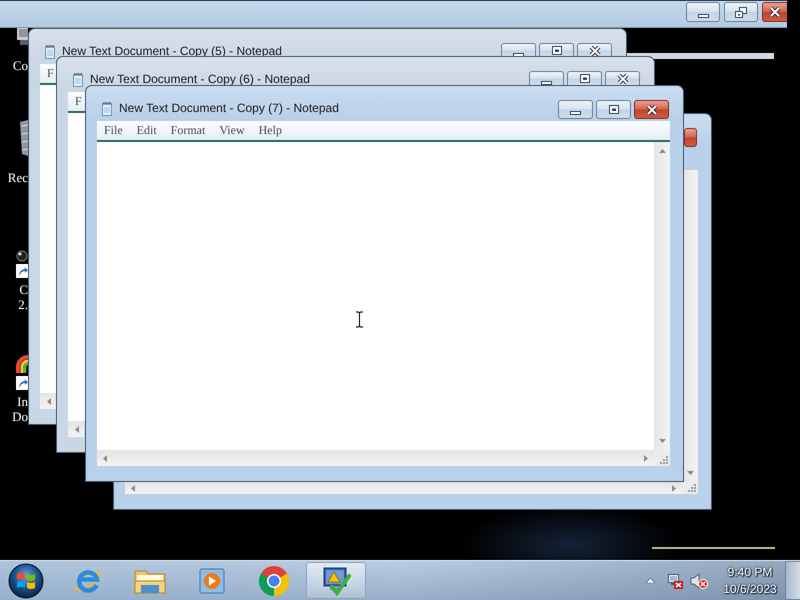 The height and width of the screenshot is (600, 800). Describe the element at coordinates (22, 372) in the screenshot. I see `rings-shortcut-icon` at that location.